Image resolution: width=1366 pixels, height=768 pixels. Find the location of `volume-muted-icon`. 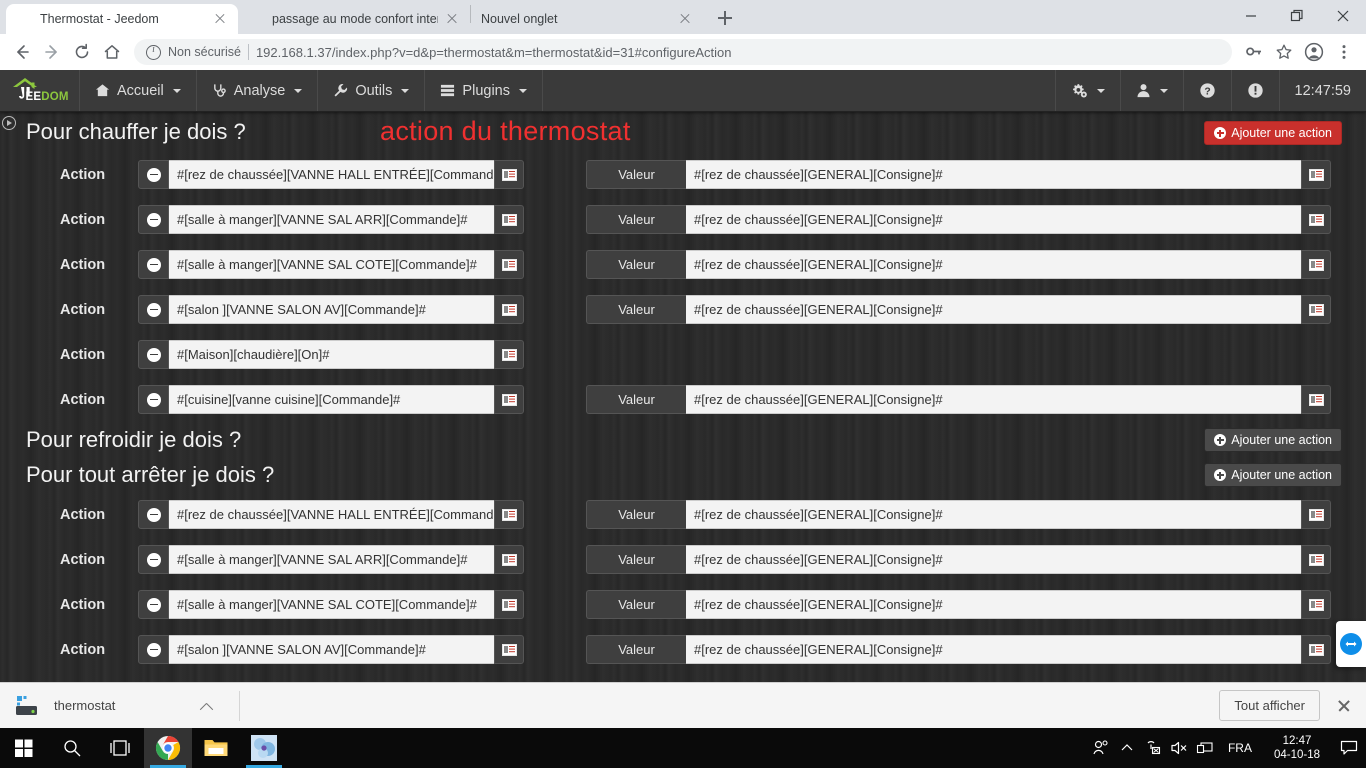

volume-muted-icon is located at coordinates (1179, 748).